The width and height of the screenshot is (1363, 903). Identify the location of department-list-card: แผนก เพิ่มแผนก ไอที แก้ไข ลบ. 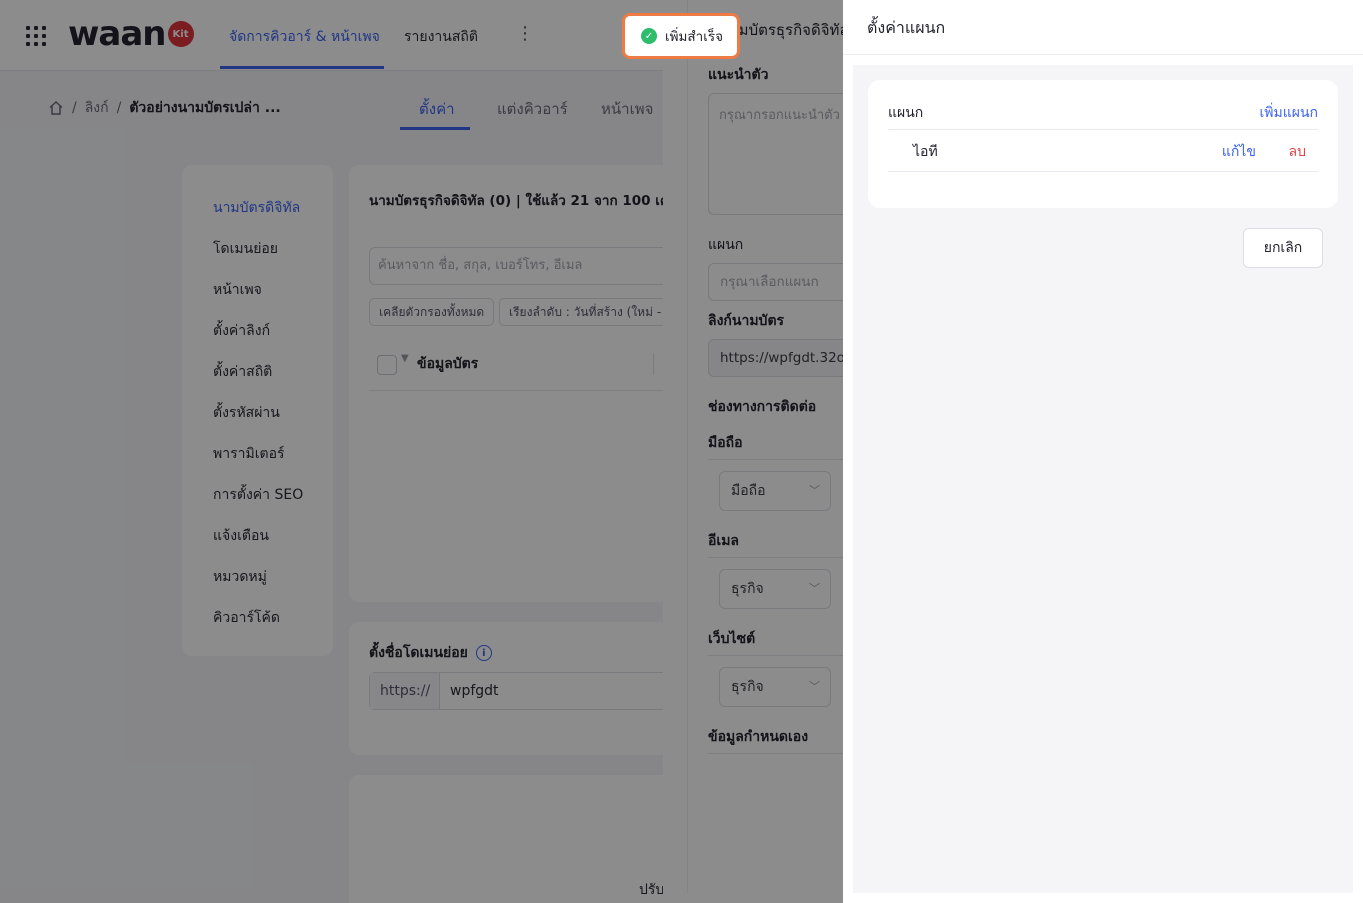
(1103, 144).